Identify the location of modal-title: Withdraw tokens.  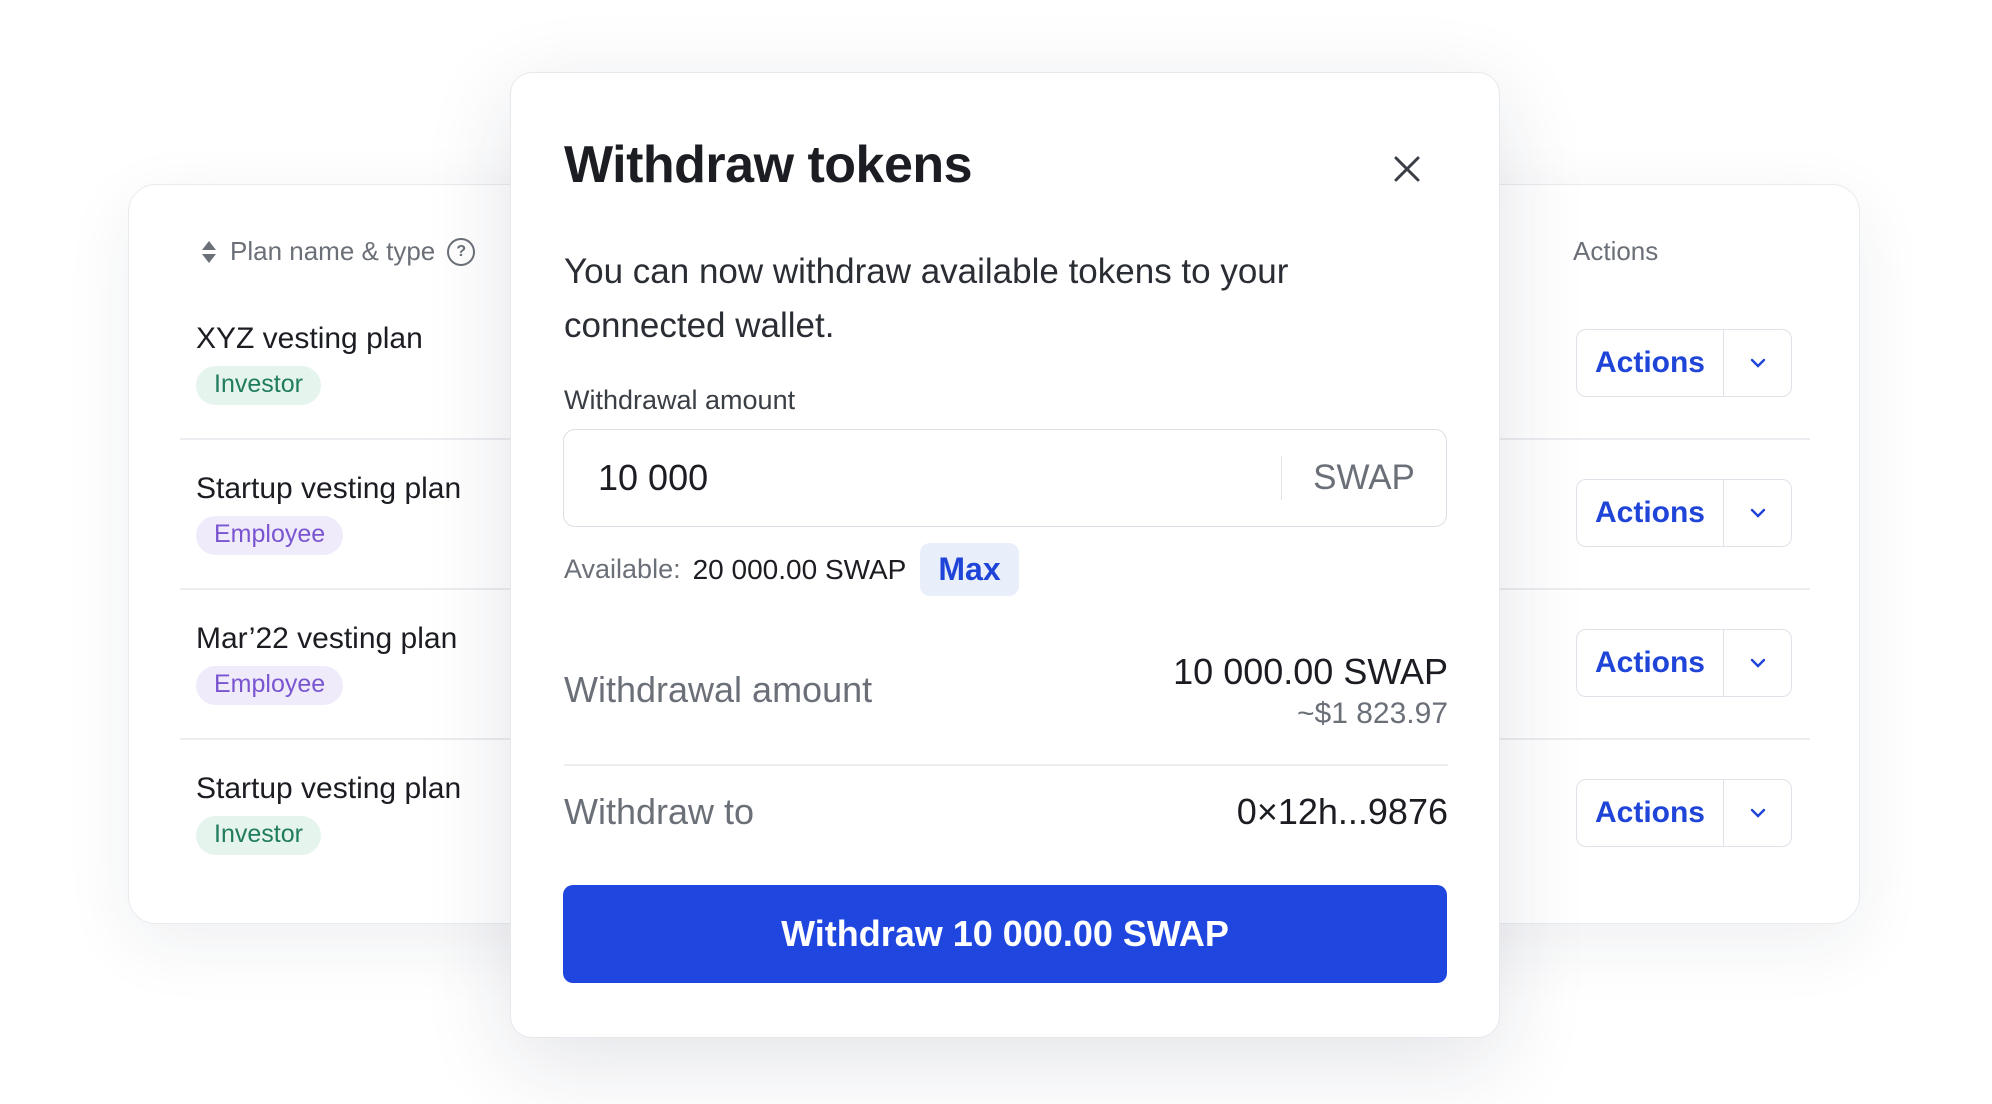
(768, 165).